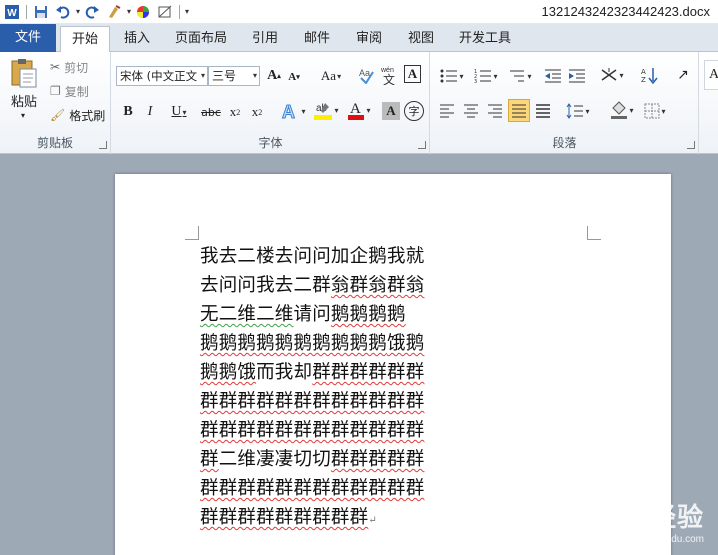 The image size is (718, 555). Describe the element at coordinates (519, 110) in the screenshot. I see `justify-icon` at that location.